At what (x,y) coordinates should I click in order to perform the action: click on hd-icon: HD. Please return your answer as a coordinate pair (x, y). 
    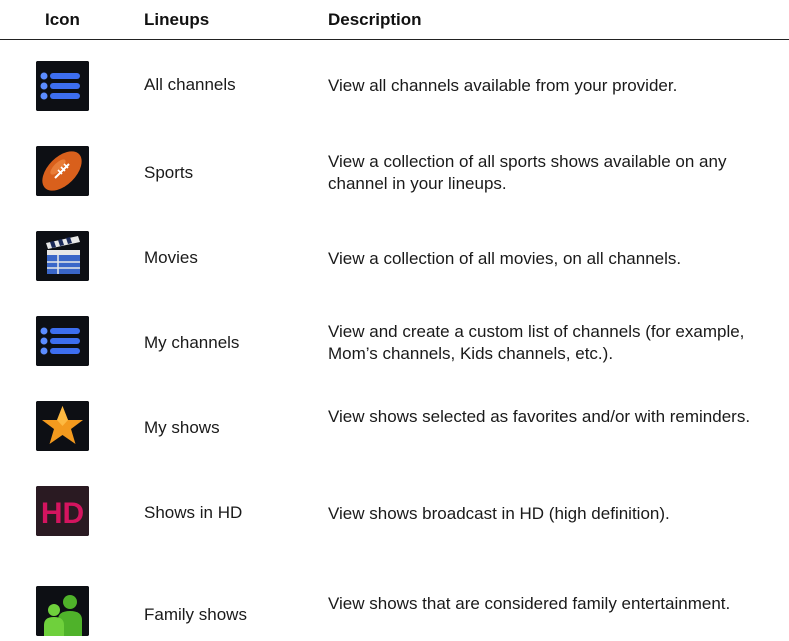
    Looking at the image, I should click on (62, 511).